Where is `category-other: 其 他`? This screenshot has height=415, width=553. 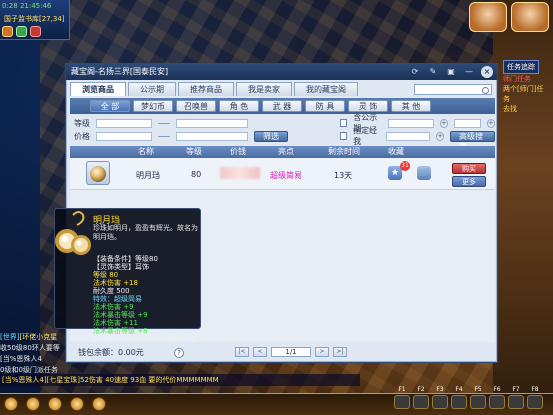 category-other: 其 他 is located at coordinates (411, 106).